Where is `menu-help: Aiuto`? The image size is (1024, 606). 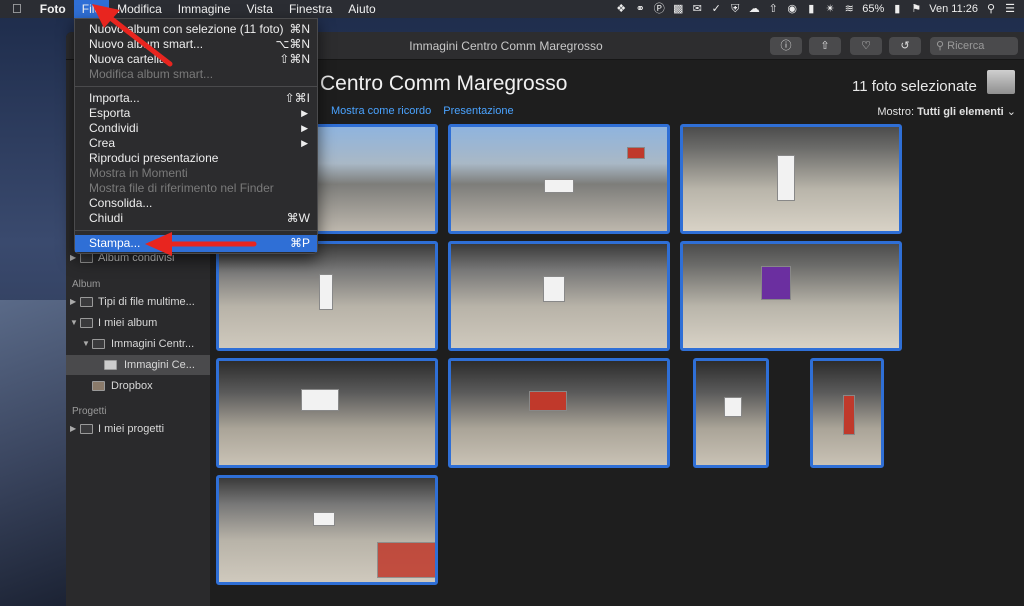 menu-help: Aiuto is located at coordinates (361, 9).